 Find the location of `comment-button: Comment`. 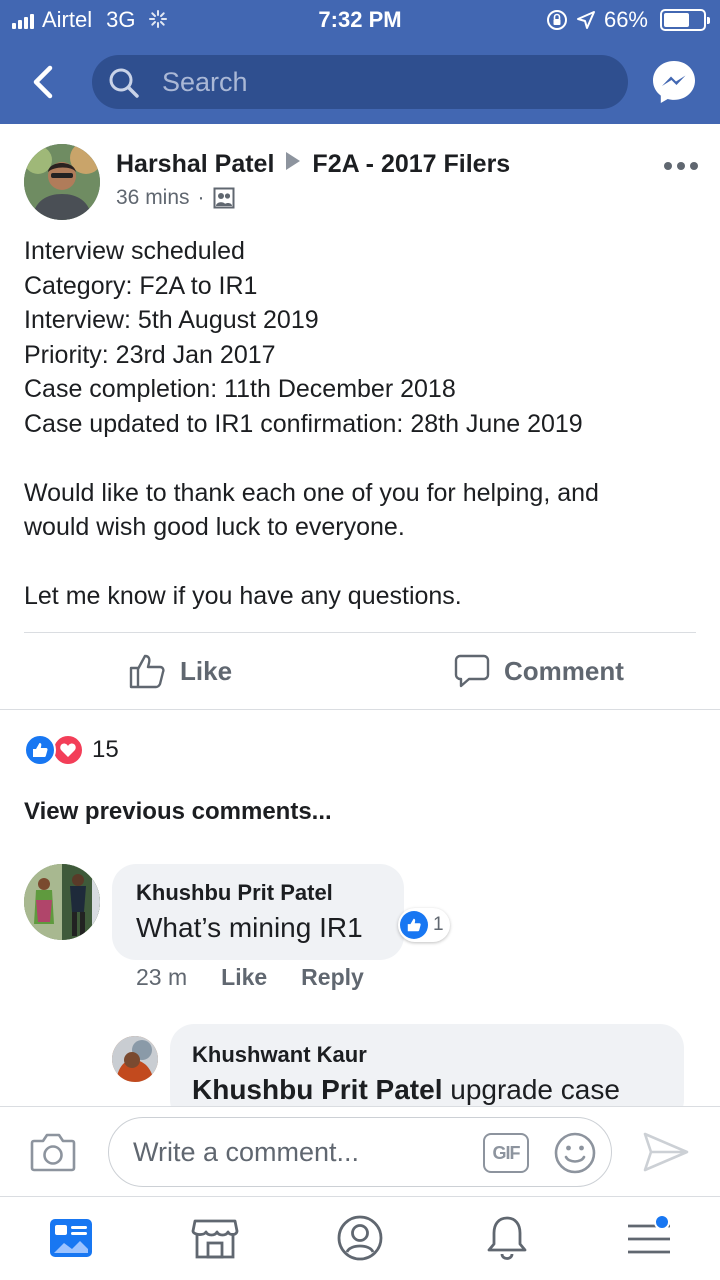

comment-button: Comment is located at coordinates (539, 671).